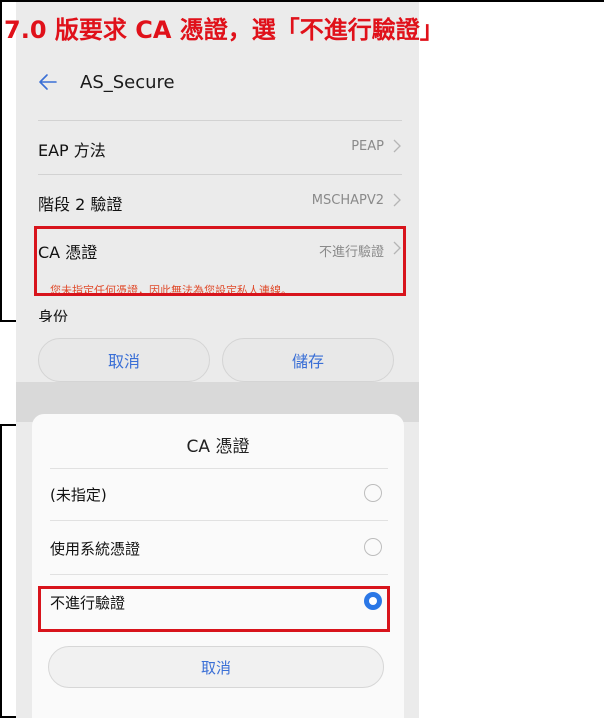  What do you see at coordinates (78, 495) in the screenshot?
I see `option-label: (未指定)` at bounding box center [78, 495].